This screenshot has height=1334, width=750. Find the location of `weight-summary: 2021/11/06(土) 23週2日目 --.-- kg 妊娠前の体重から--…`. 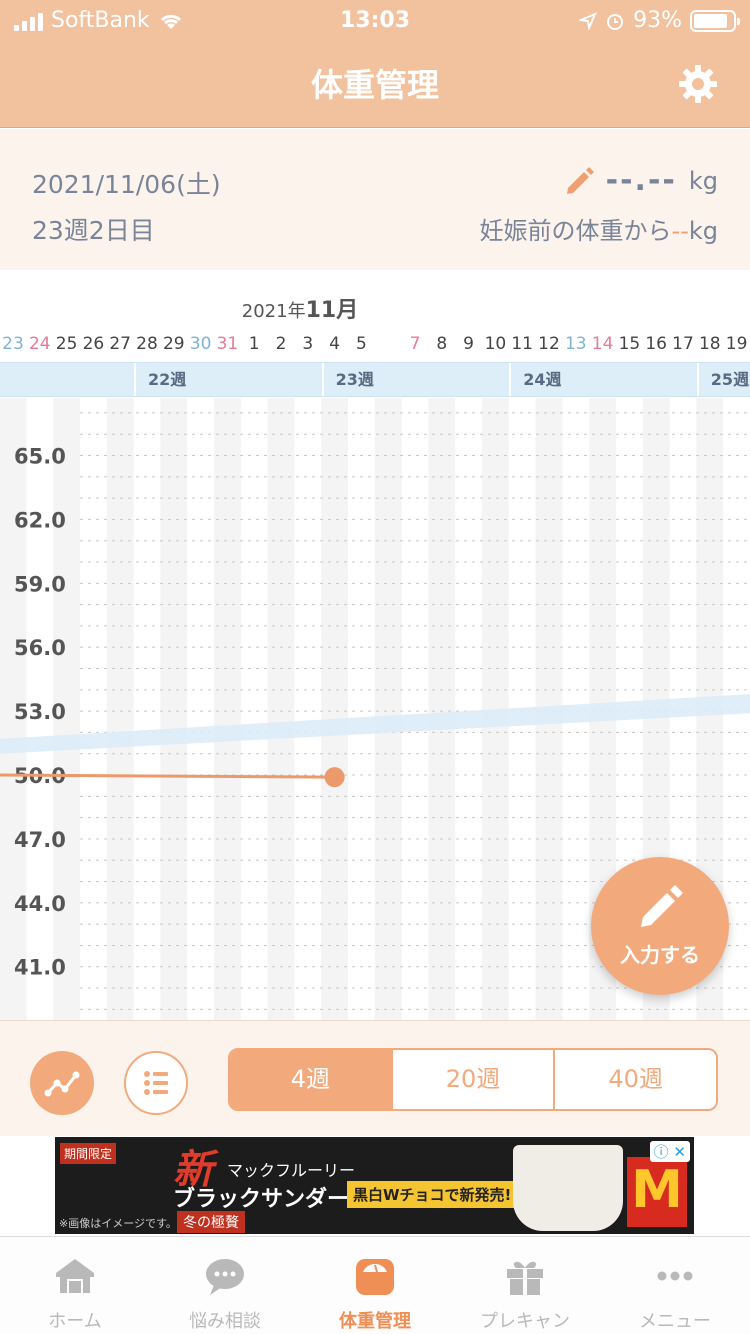

weight-summary: 2021/11/06(土) 23週2日目 --.-- kg 妊娠前の体重から--… is located at coordinates (375, 199).